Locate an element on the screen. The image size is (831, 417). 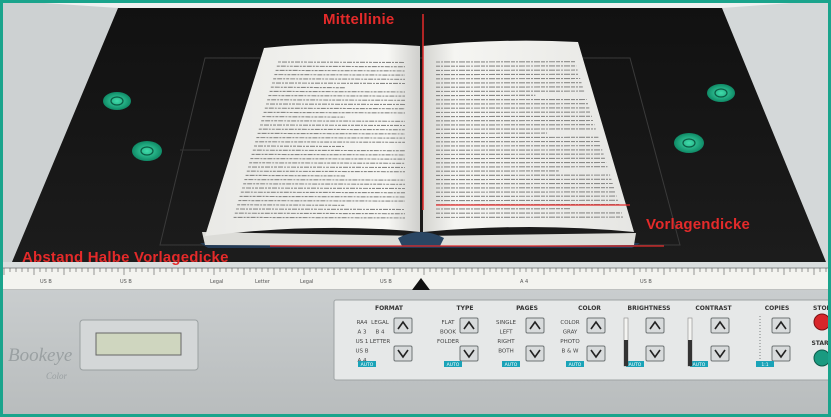
panel-format-up-button is located at coordinates (403, 325).